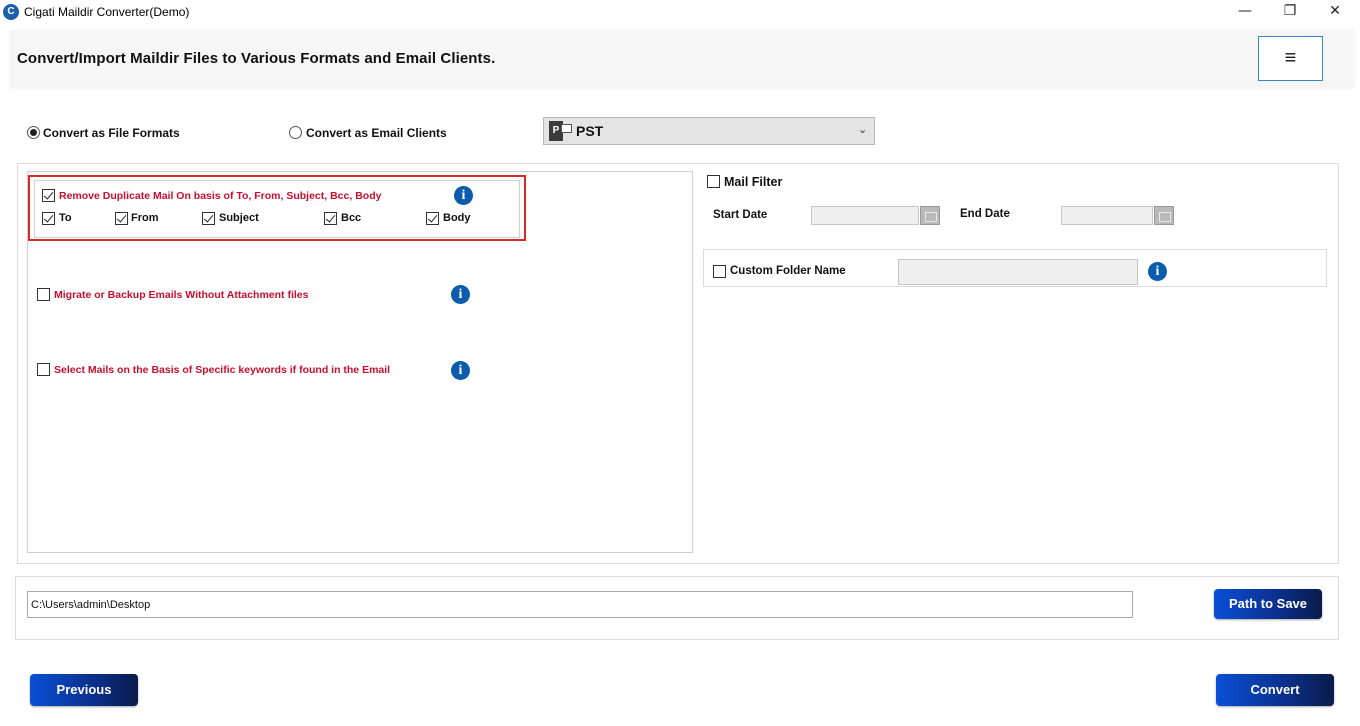 The height and width of the screenshot is (726, 1360). What do you see at coordinates (863, 129) in the screenshot?
I see `chevron-down-icon: ⌄` at bounding box center [863, 129].